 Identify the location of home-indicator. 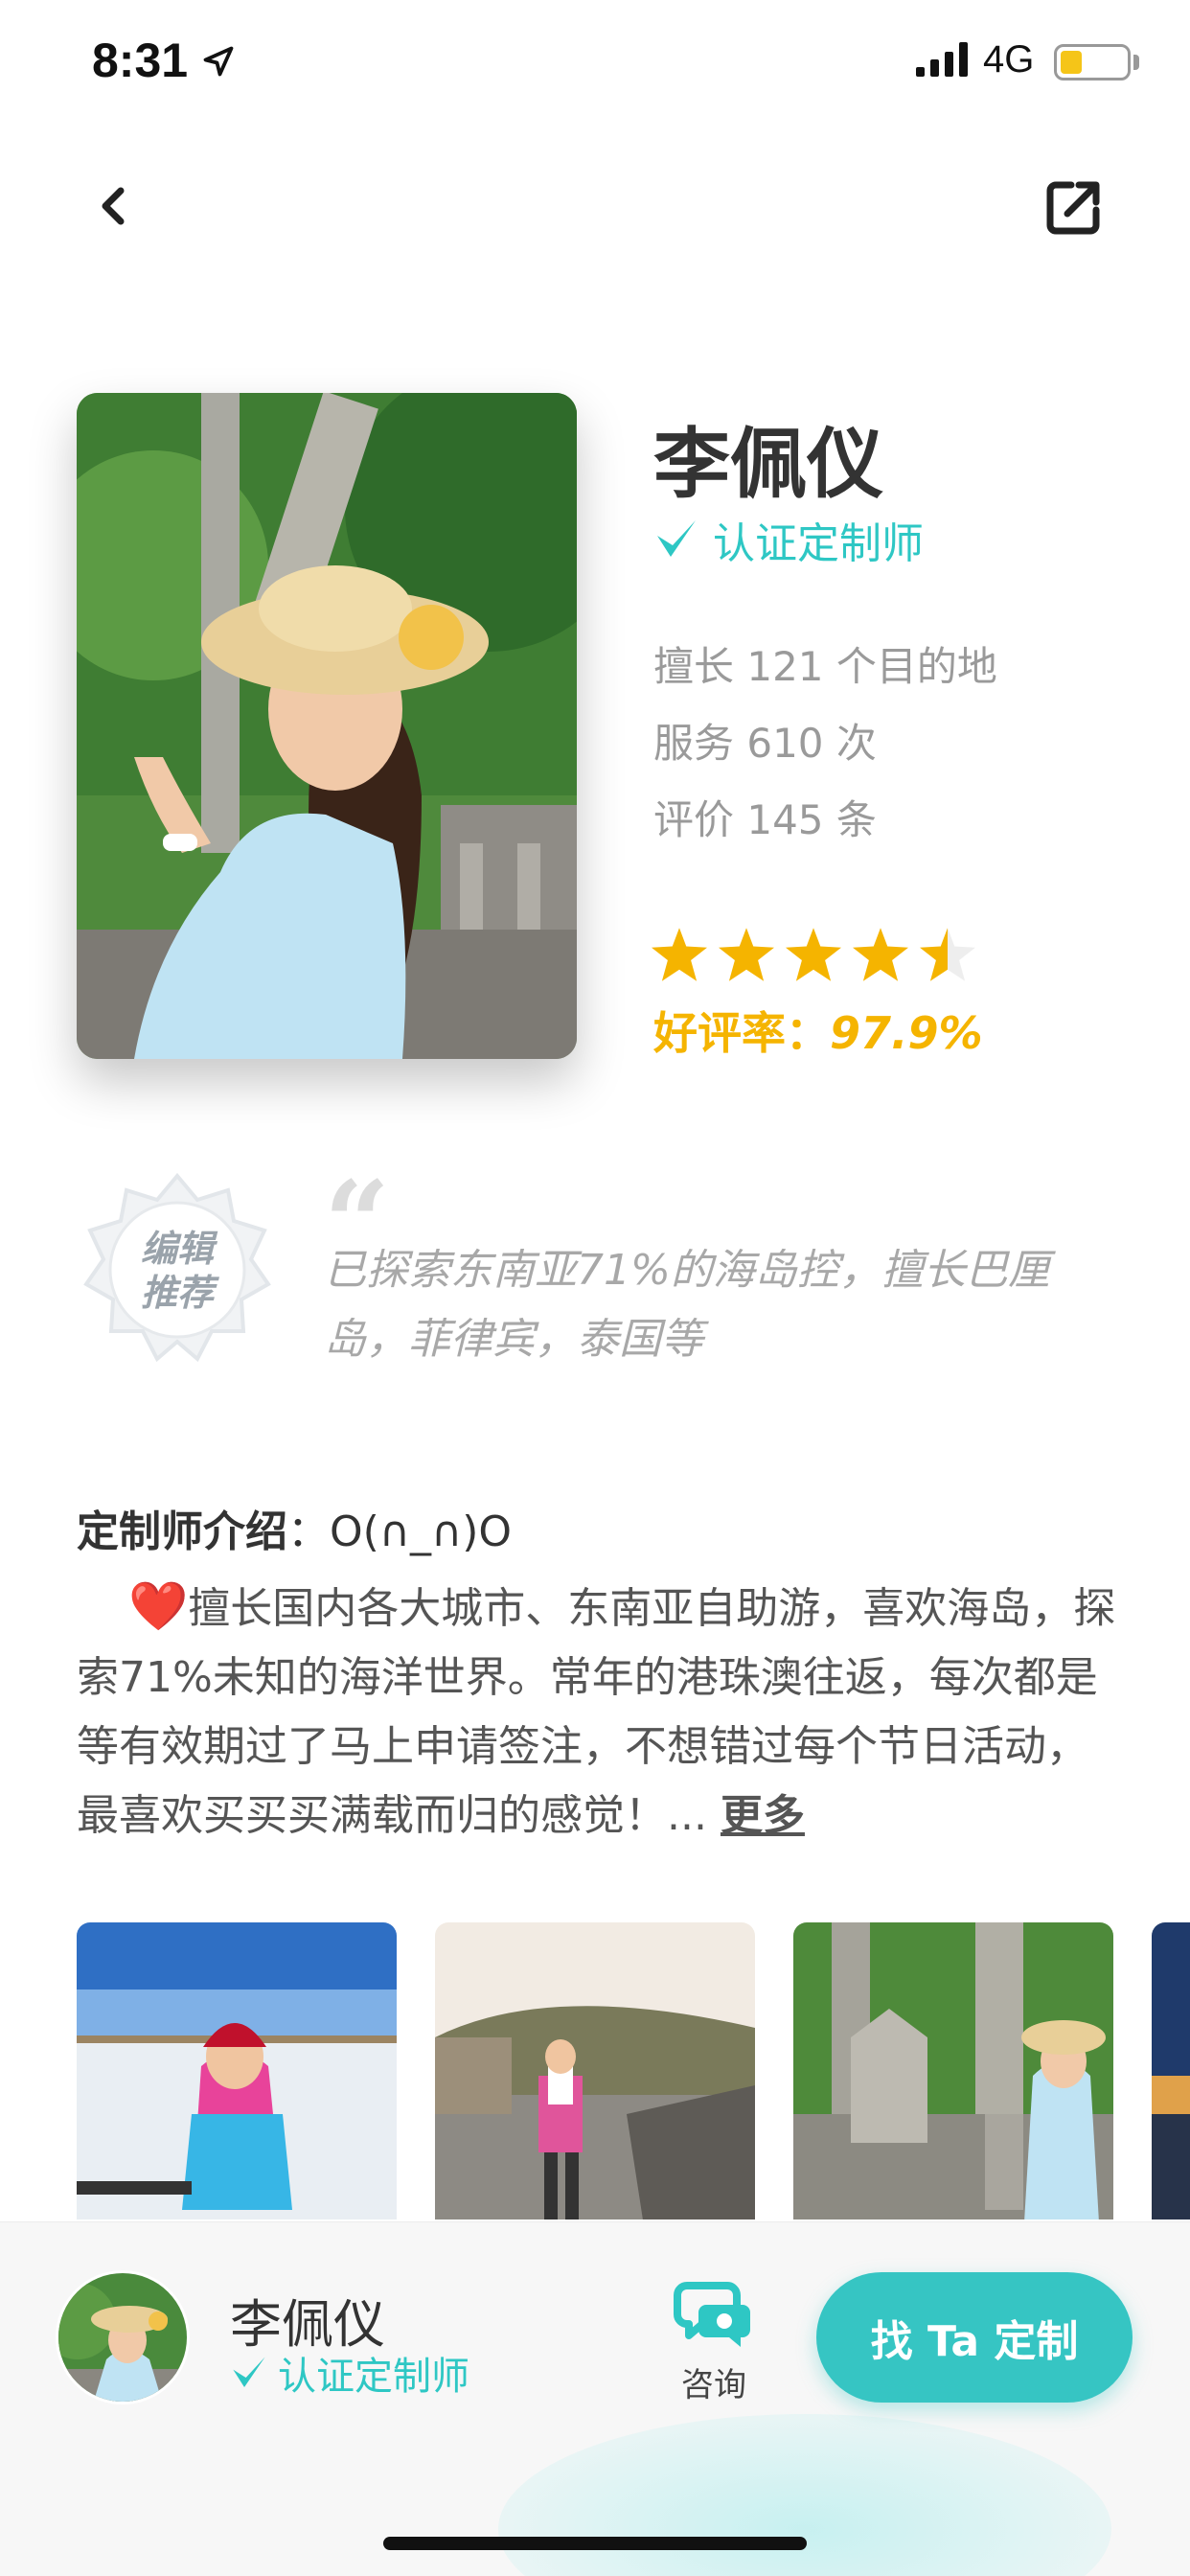
(595, 2543).